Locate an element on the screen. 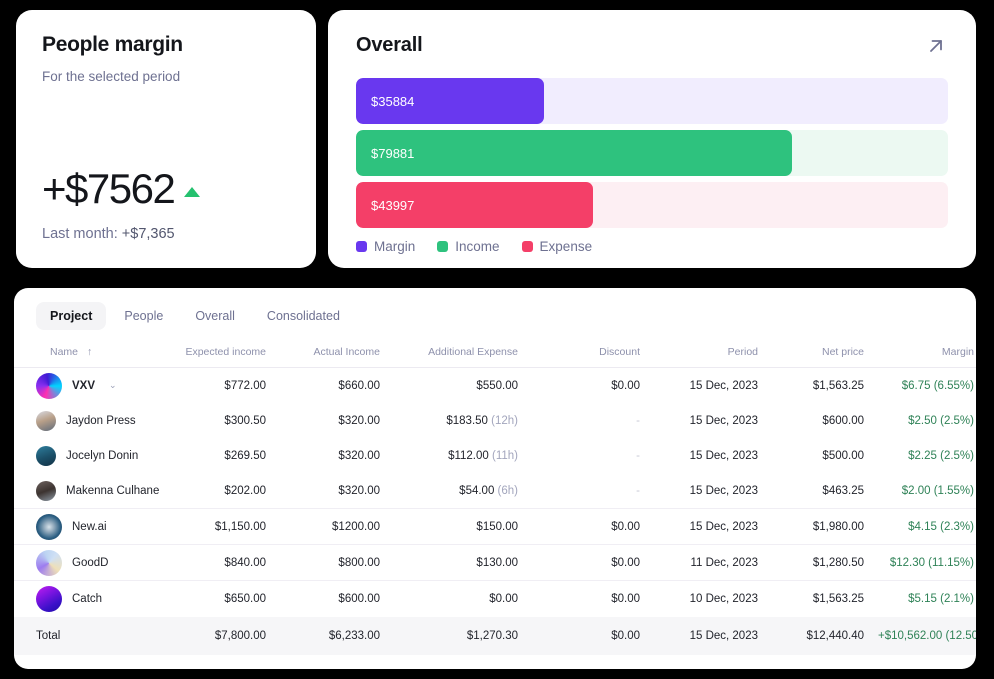 Image resolution: width=994 pixels, height=679 pixels. legend-swatch-expense is located at coordinates (527, 246).